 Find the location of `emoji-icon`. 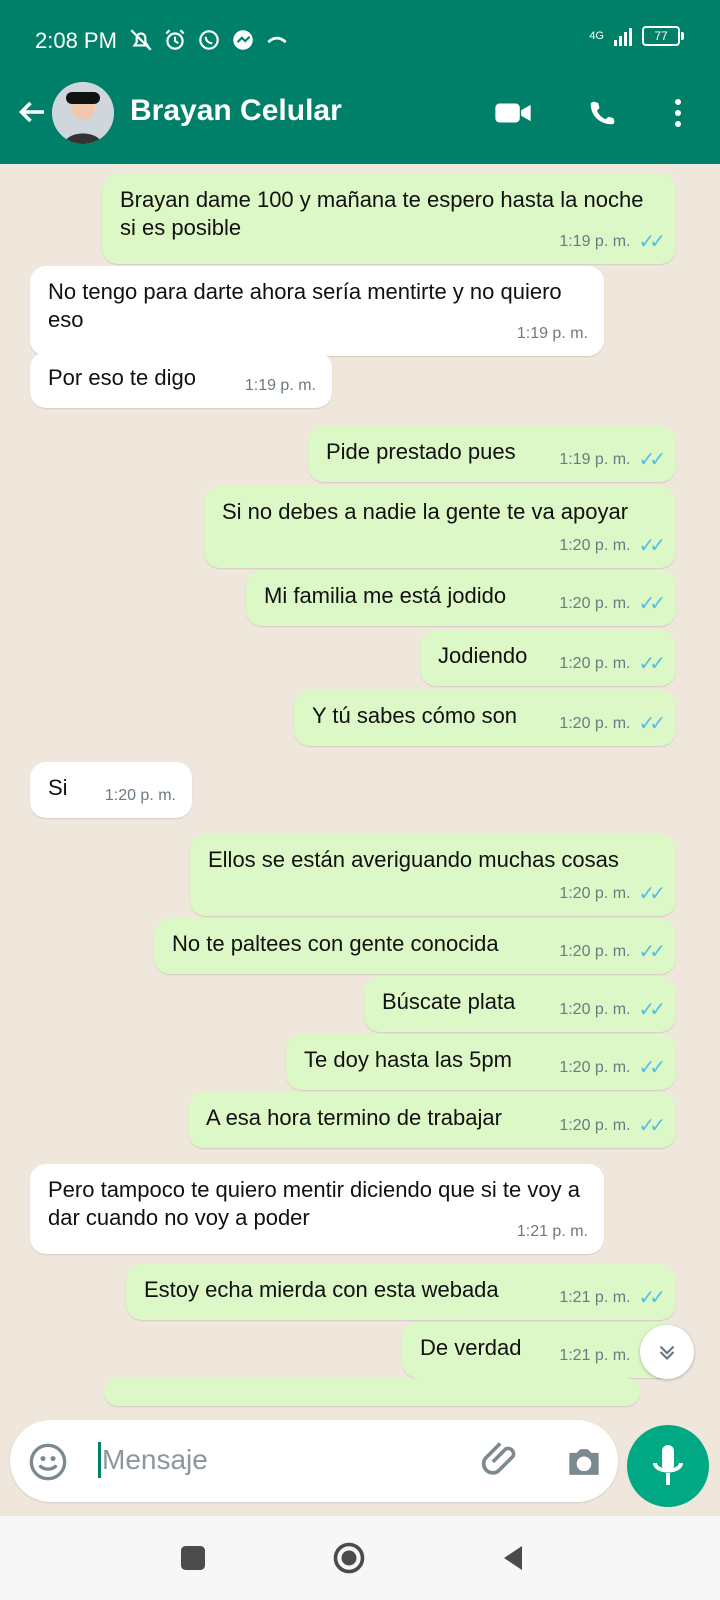

emoji-icon is located at coordinates (48, 1462).